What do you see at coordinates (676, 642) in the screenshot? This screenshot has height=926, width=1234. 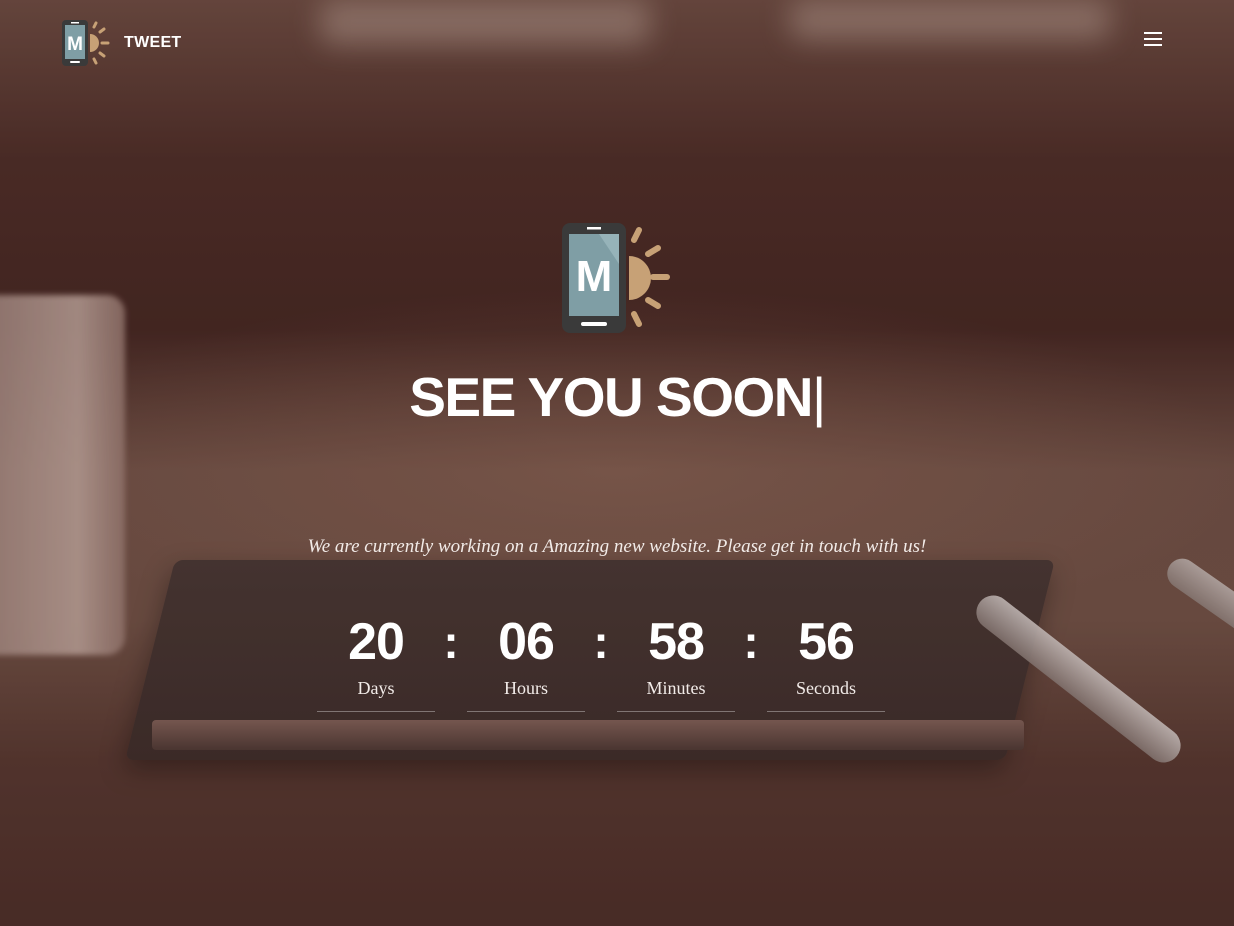 I see `minutes-value: 58` at bounding box center [676, 642].